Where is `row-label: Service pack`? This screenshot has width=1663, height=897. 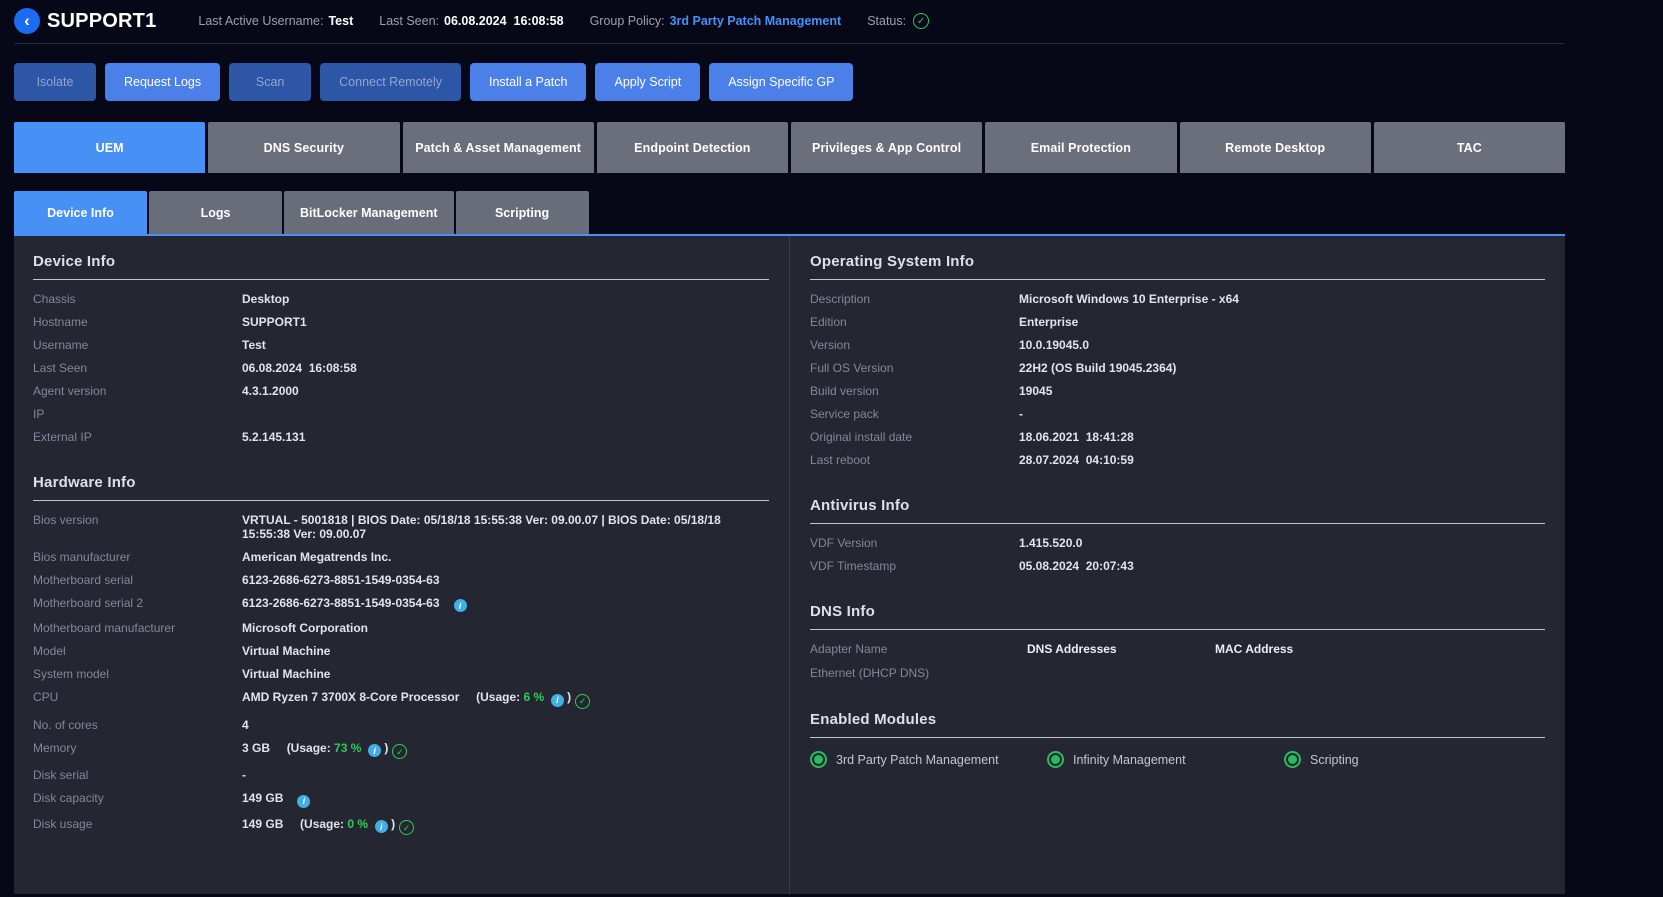 row-label: Service pack is located at coordinates (844, 413).